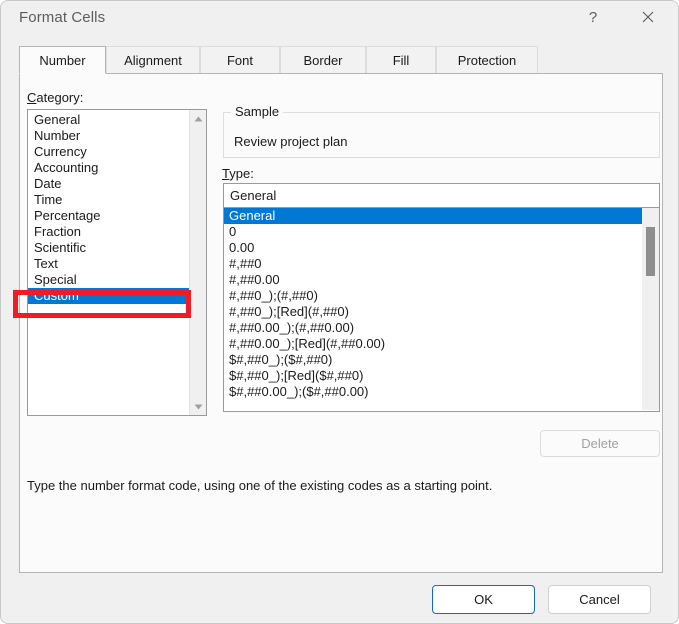 Image resolution: width=679 pixels, height=624 pixels. Describe the element at coordinates (433, 376) in the screenshot. I see `type-item-currency-red: $#,##0_);[Red]($#,##0)` at that location.